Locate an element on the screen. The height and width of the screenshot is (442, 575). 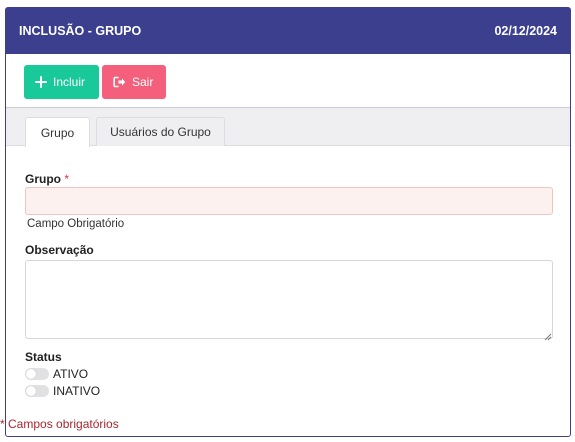
tab-grupo: Grupo is located at coordinates (57, 132).